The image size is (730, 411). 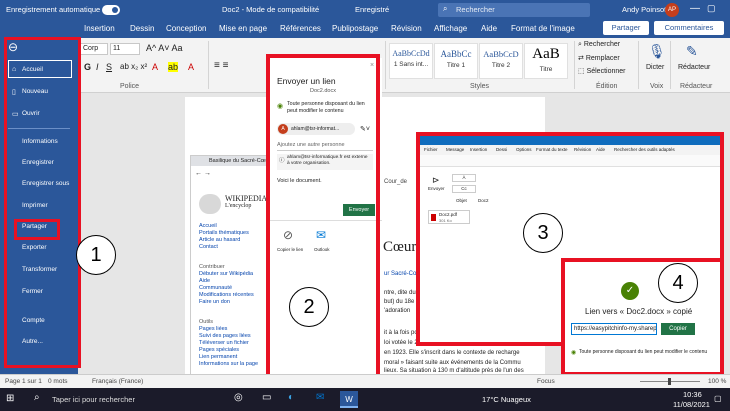 I want to click on group-label-styles: Styles, so click(x=480, y=86).